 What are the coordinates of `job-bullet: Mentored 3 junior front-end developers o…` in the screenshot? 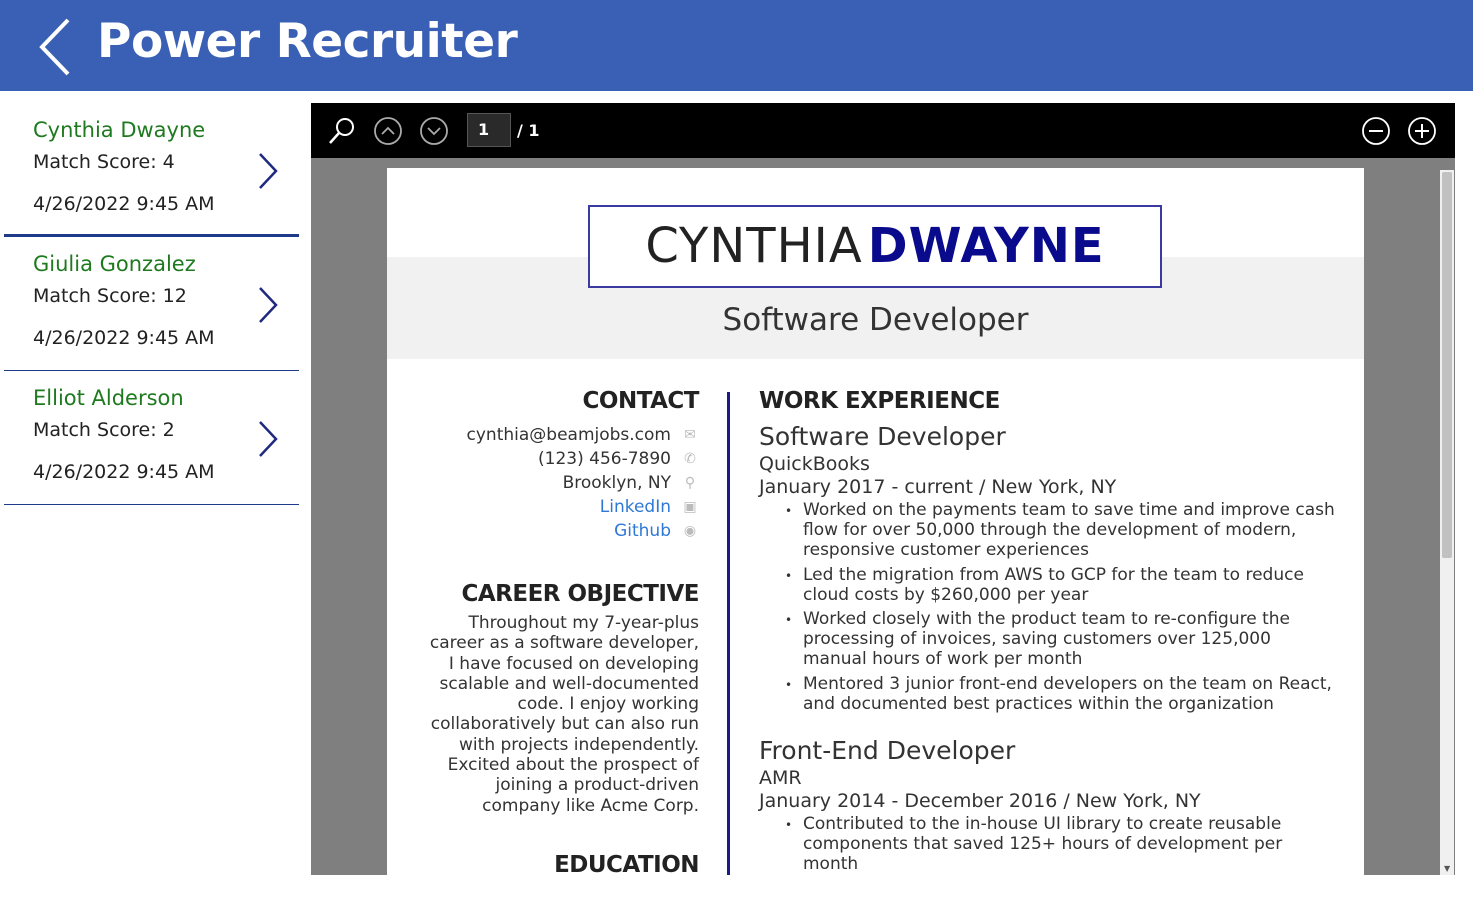 It's located at (1062, 694).